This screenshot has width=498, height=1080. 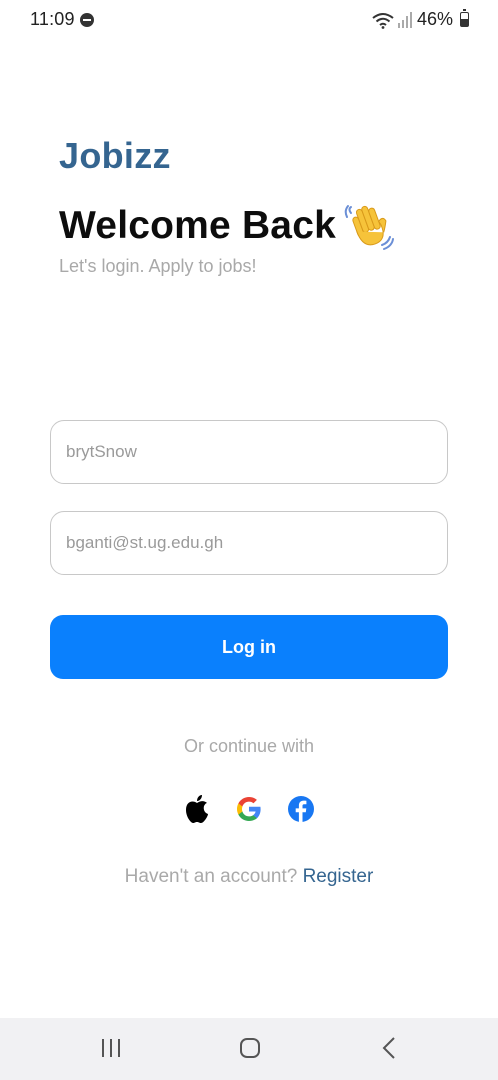 I want to click on apple-icon, so click(x=197, y=809).